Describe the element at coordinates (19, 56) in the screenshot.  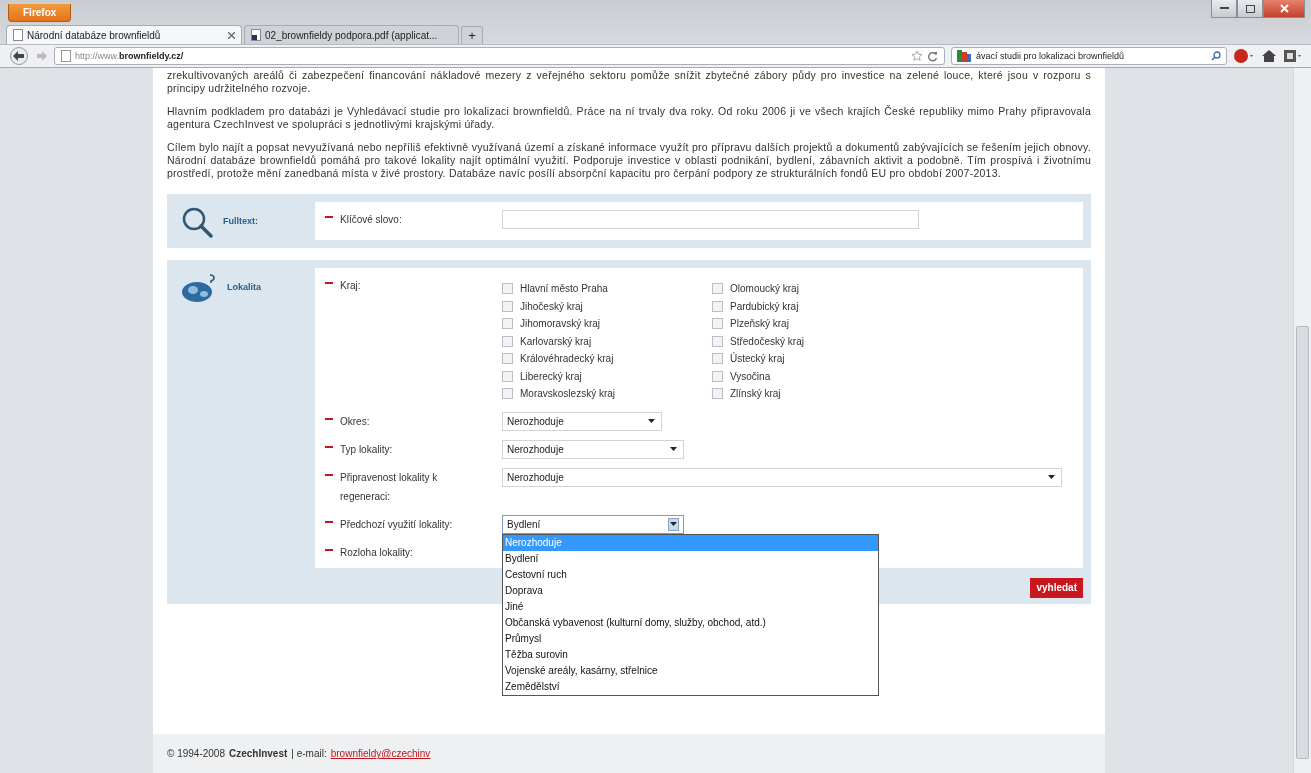
I see `back-icon` at that location.